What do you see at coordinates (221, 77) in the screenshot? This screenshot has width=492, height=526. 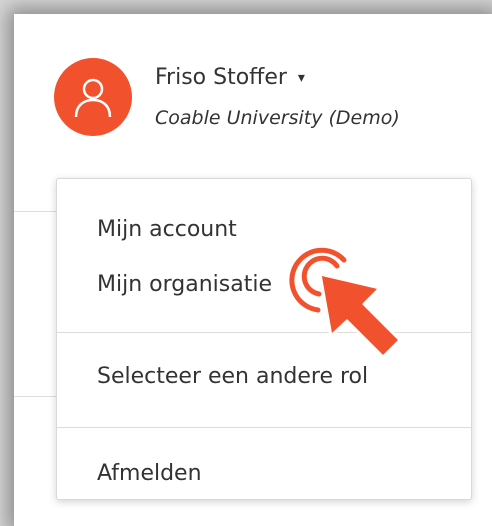 I see `user-name: Friso Stoffer` at bounding box center [221, 77].